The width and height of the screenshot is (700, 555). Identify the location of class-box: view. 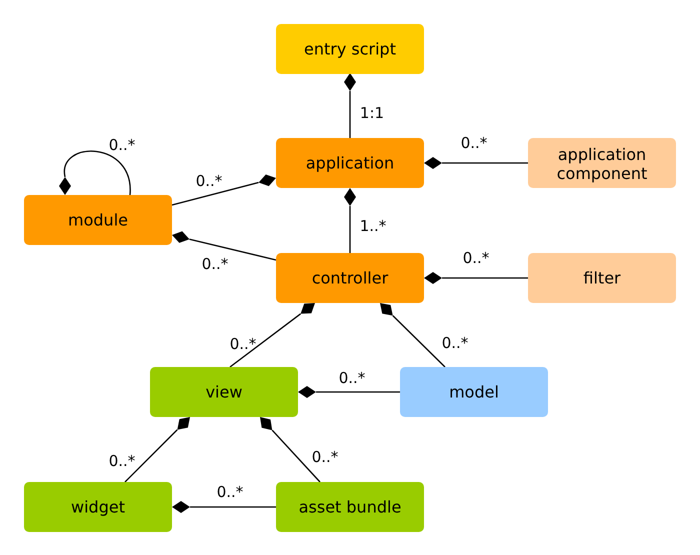
(224, 392).